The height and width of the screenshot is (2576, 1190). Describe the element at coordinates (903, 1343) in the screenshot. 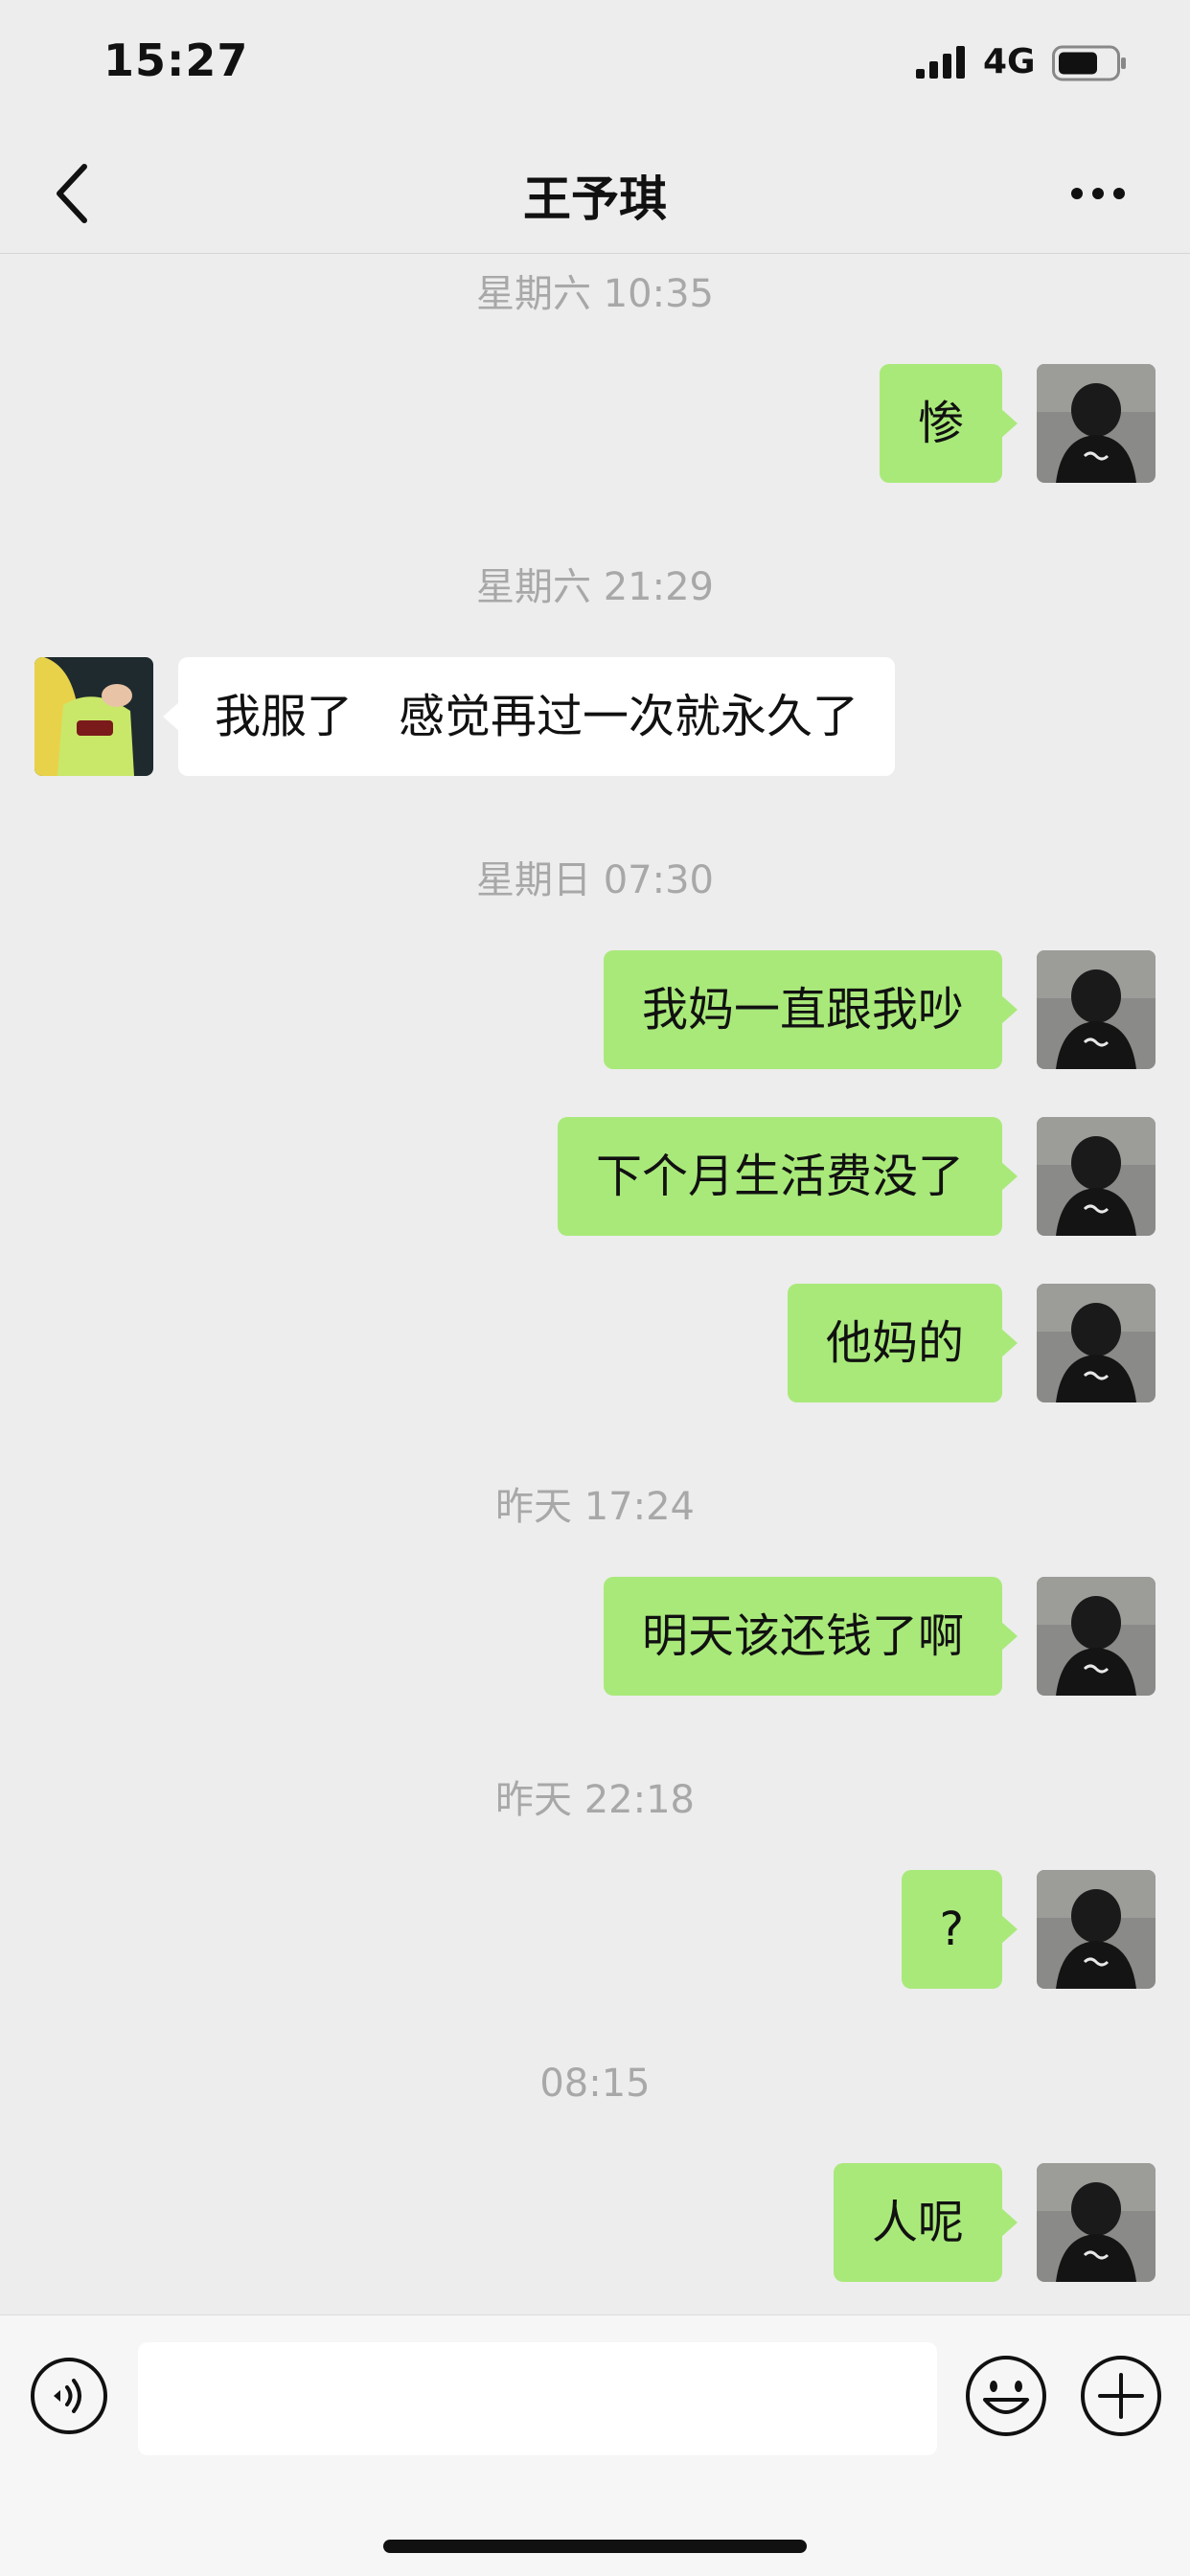

I see `sent-message-bubble: 他妈的` at that location.